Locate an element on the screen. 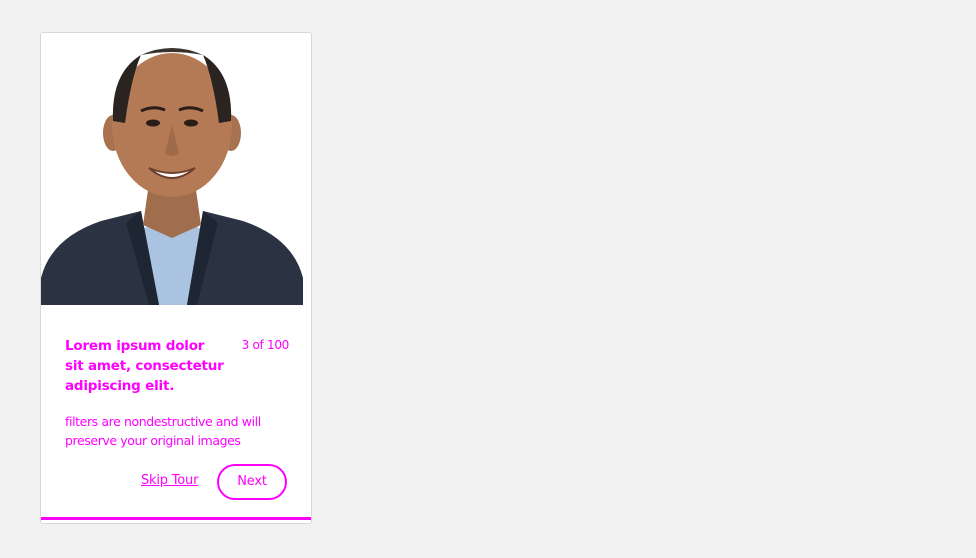 The width and height of the screenshot is (976, 558). tour-actions: Skip Tour Next is located at coordinates (178, 484).